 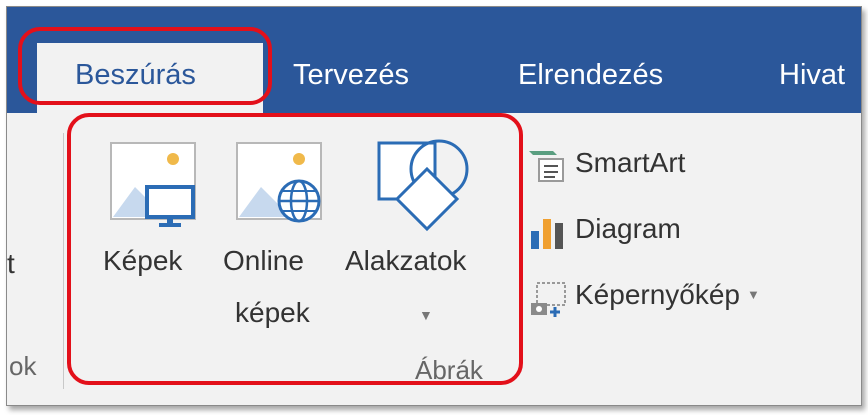 I want to click on screenshot-dropdown-arrow-icon: ▼, so click(x=753, y=294).